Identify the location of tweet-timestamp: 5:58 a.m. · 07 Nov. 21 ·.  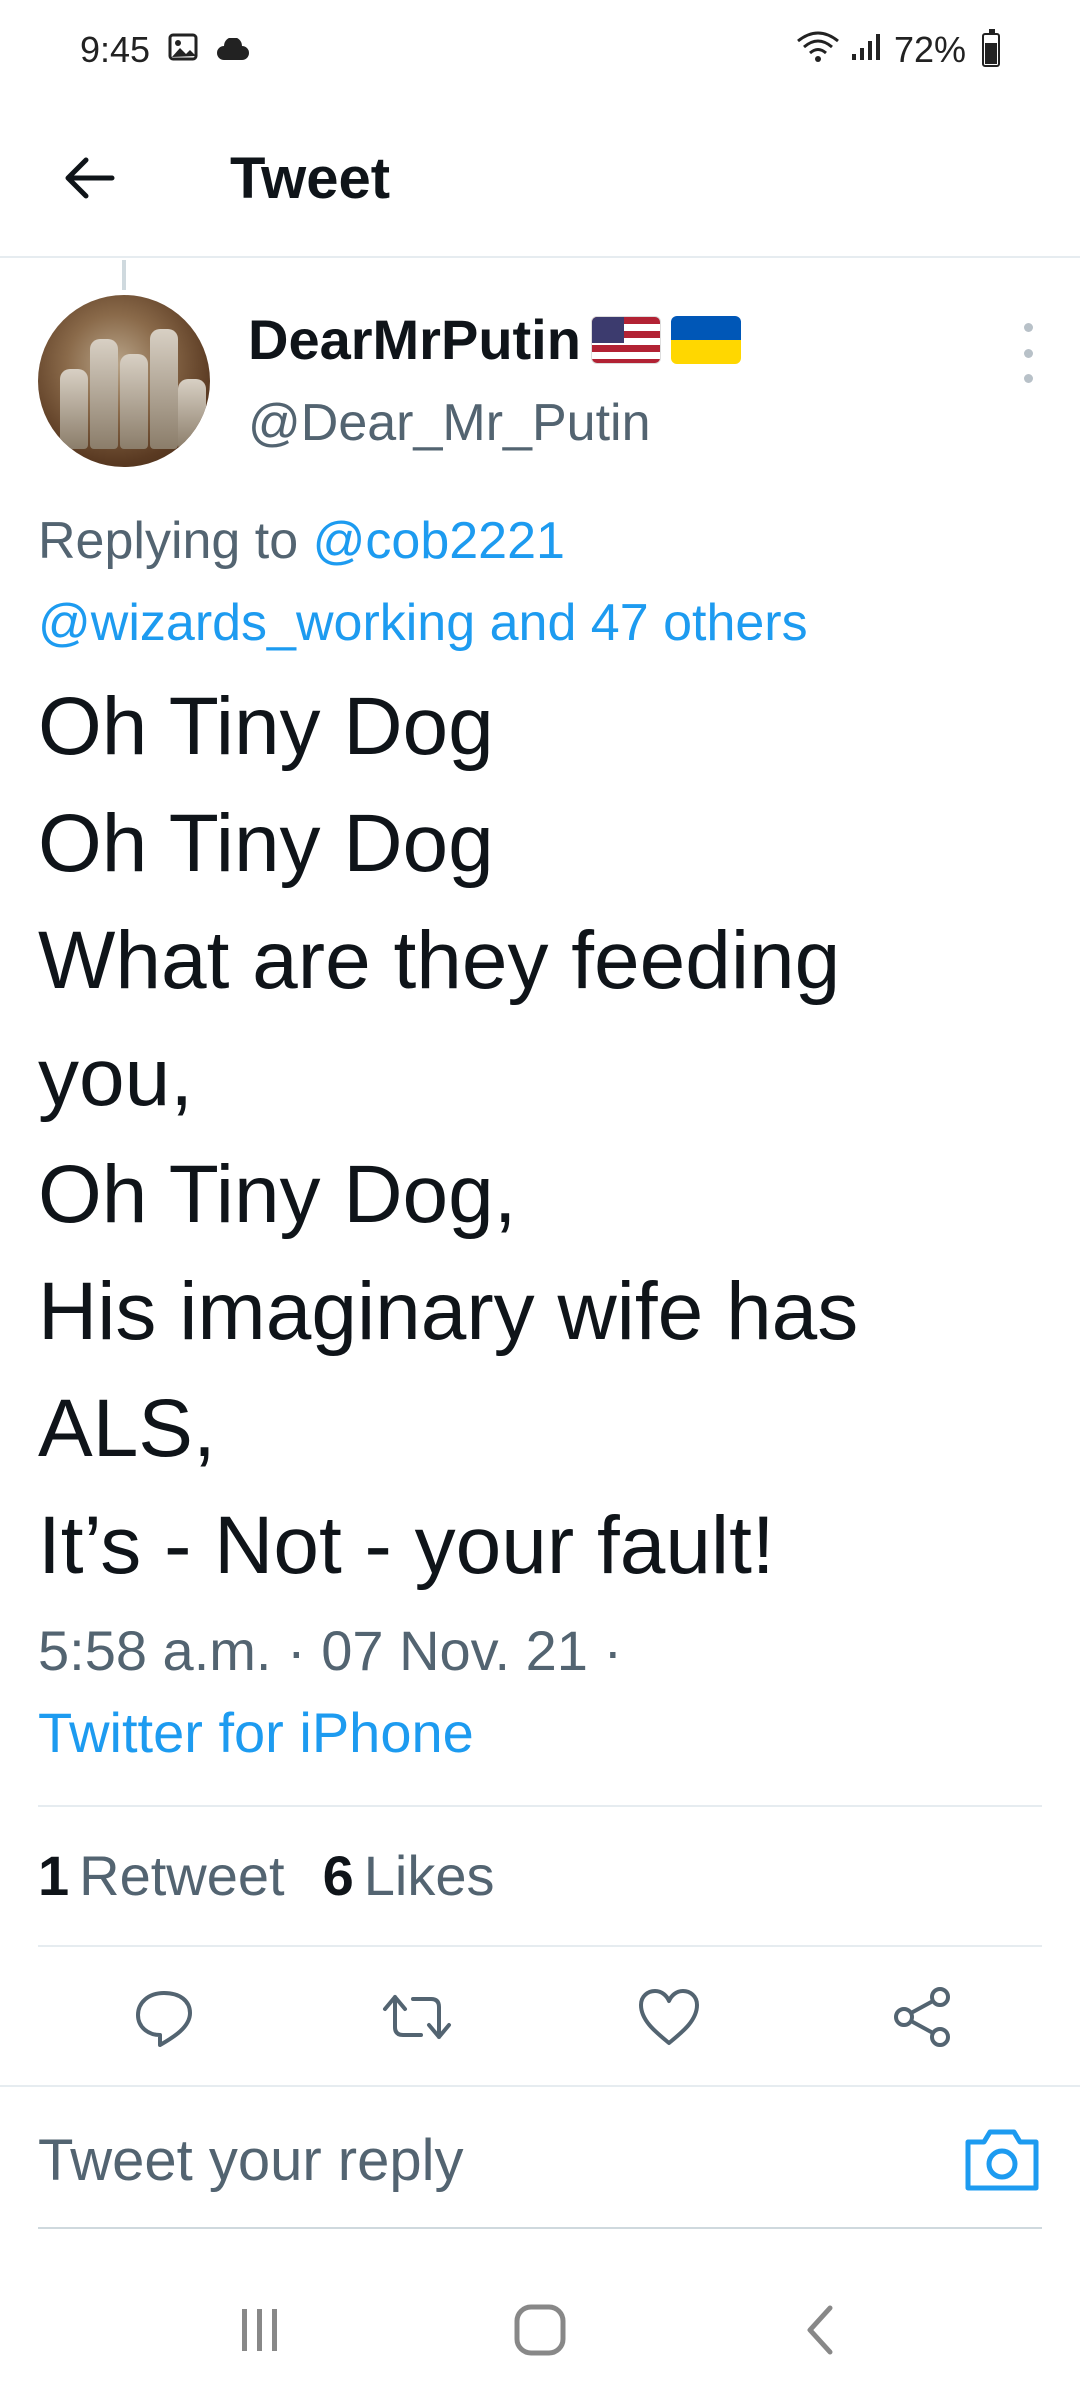
(543, 1651).